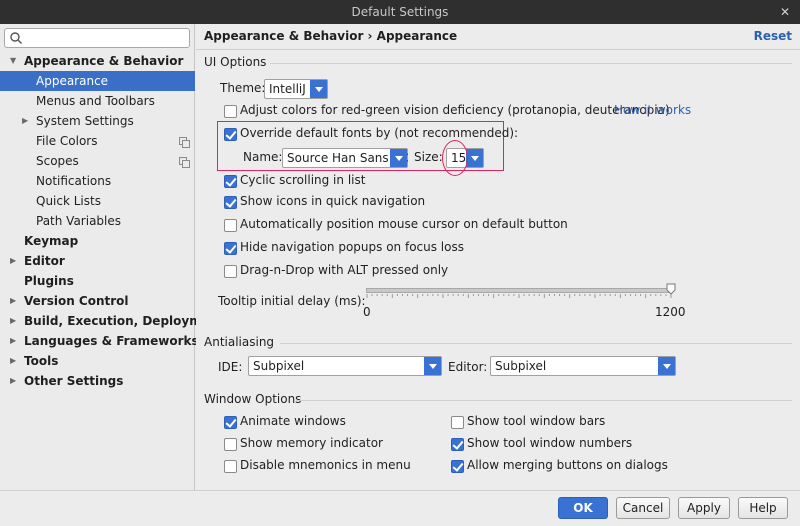 The image size is (800, 526). Describe the element at coordinates (97, 38) in the screenshot. I see `search-field` at that location.